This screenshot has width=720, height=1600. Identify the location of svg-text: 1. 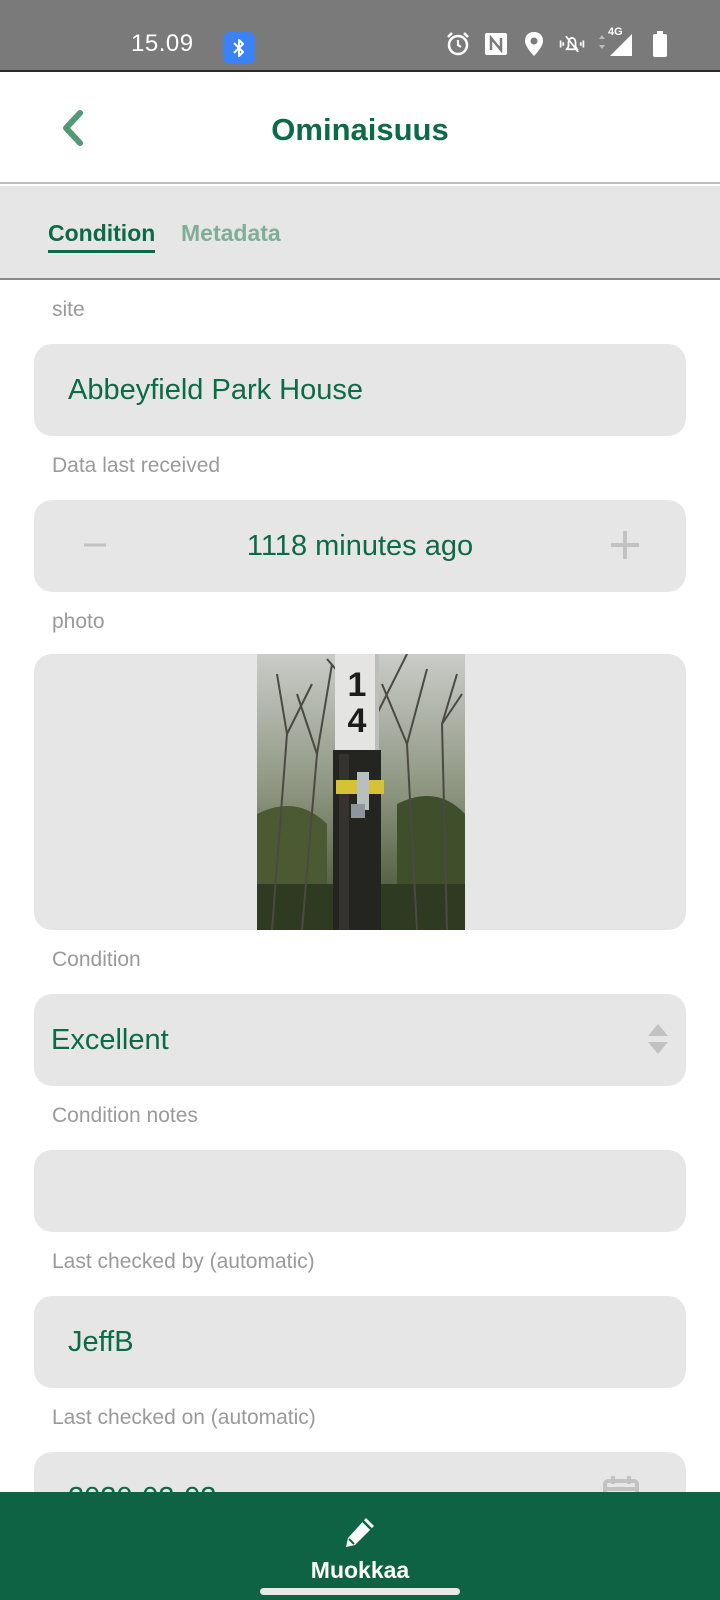
(357, 685).